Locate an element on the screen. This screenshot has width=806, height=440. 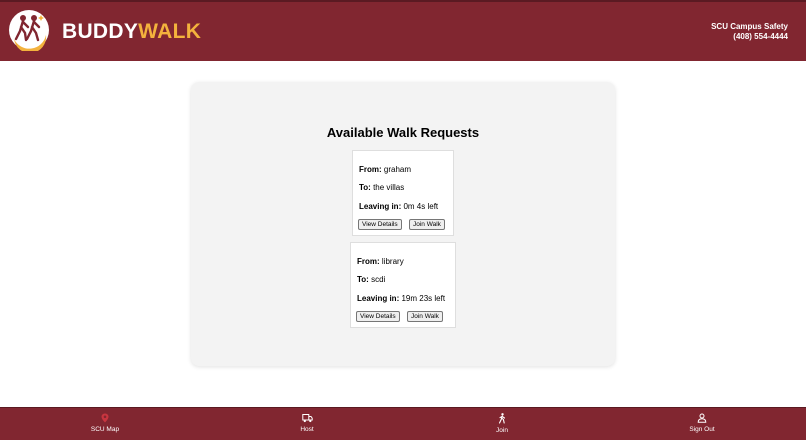
brand-title-part2: WALK is located at coordinates (170, 31).